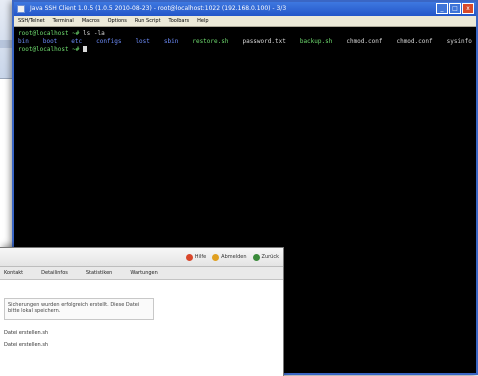  Describe the element at coordinates (54, 273) in the screenshot. I see `tab-detailinfos: Detailinfos` at that location.